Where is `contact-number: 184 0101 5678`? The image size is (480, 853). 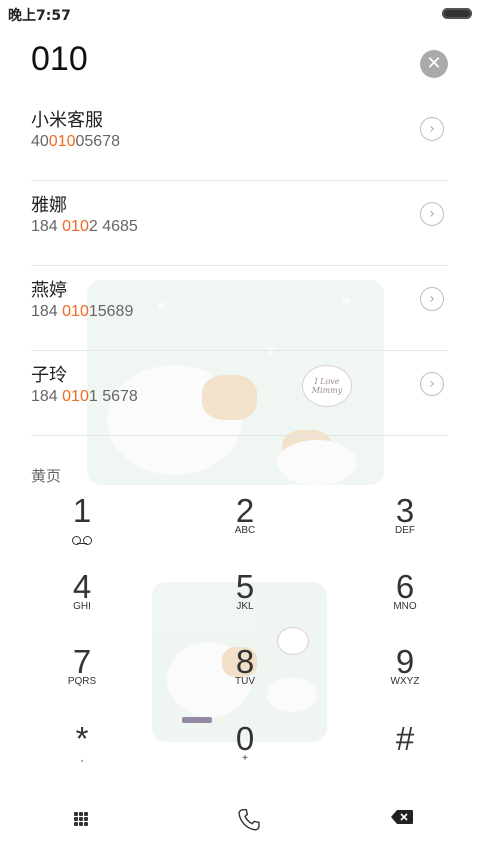
contact-number: 184 0101 5678 is located at coordinates (84, 396).